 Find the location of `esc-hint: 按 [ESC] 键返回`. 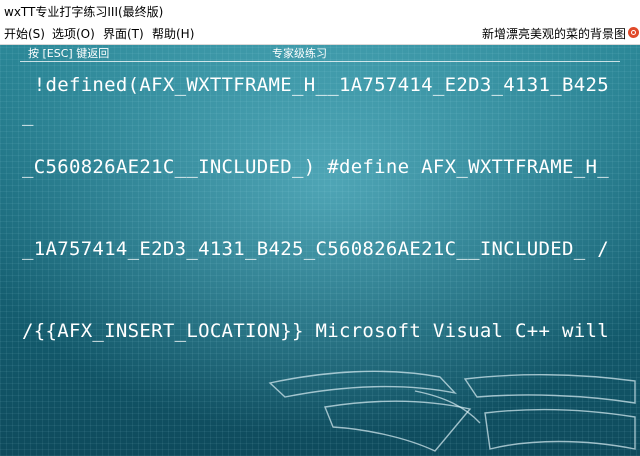

esc-hint: 按 [ESC] 键返回 is located at coordinates (69, 53).